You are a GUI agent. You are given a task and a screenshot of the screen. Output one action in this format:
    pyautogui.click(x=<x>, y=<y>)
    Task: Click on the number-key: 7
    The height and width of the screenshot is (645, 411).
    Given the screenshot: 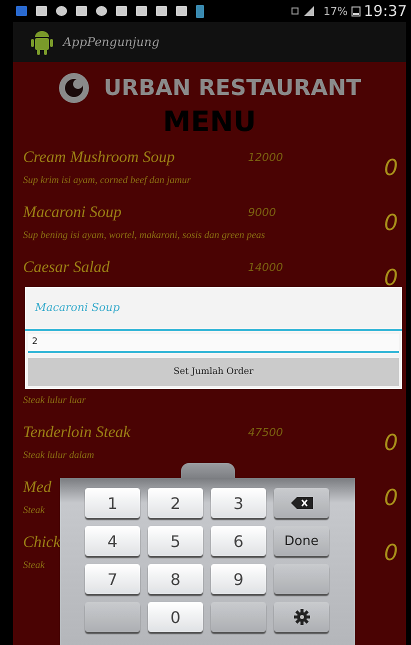 What is the action you would take?
    pyautogui.click(x=112, y=579)
    